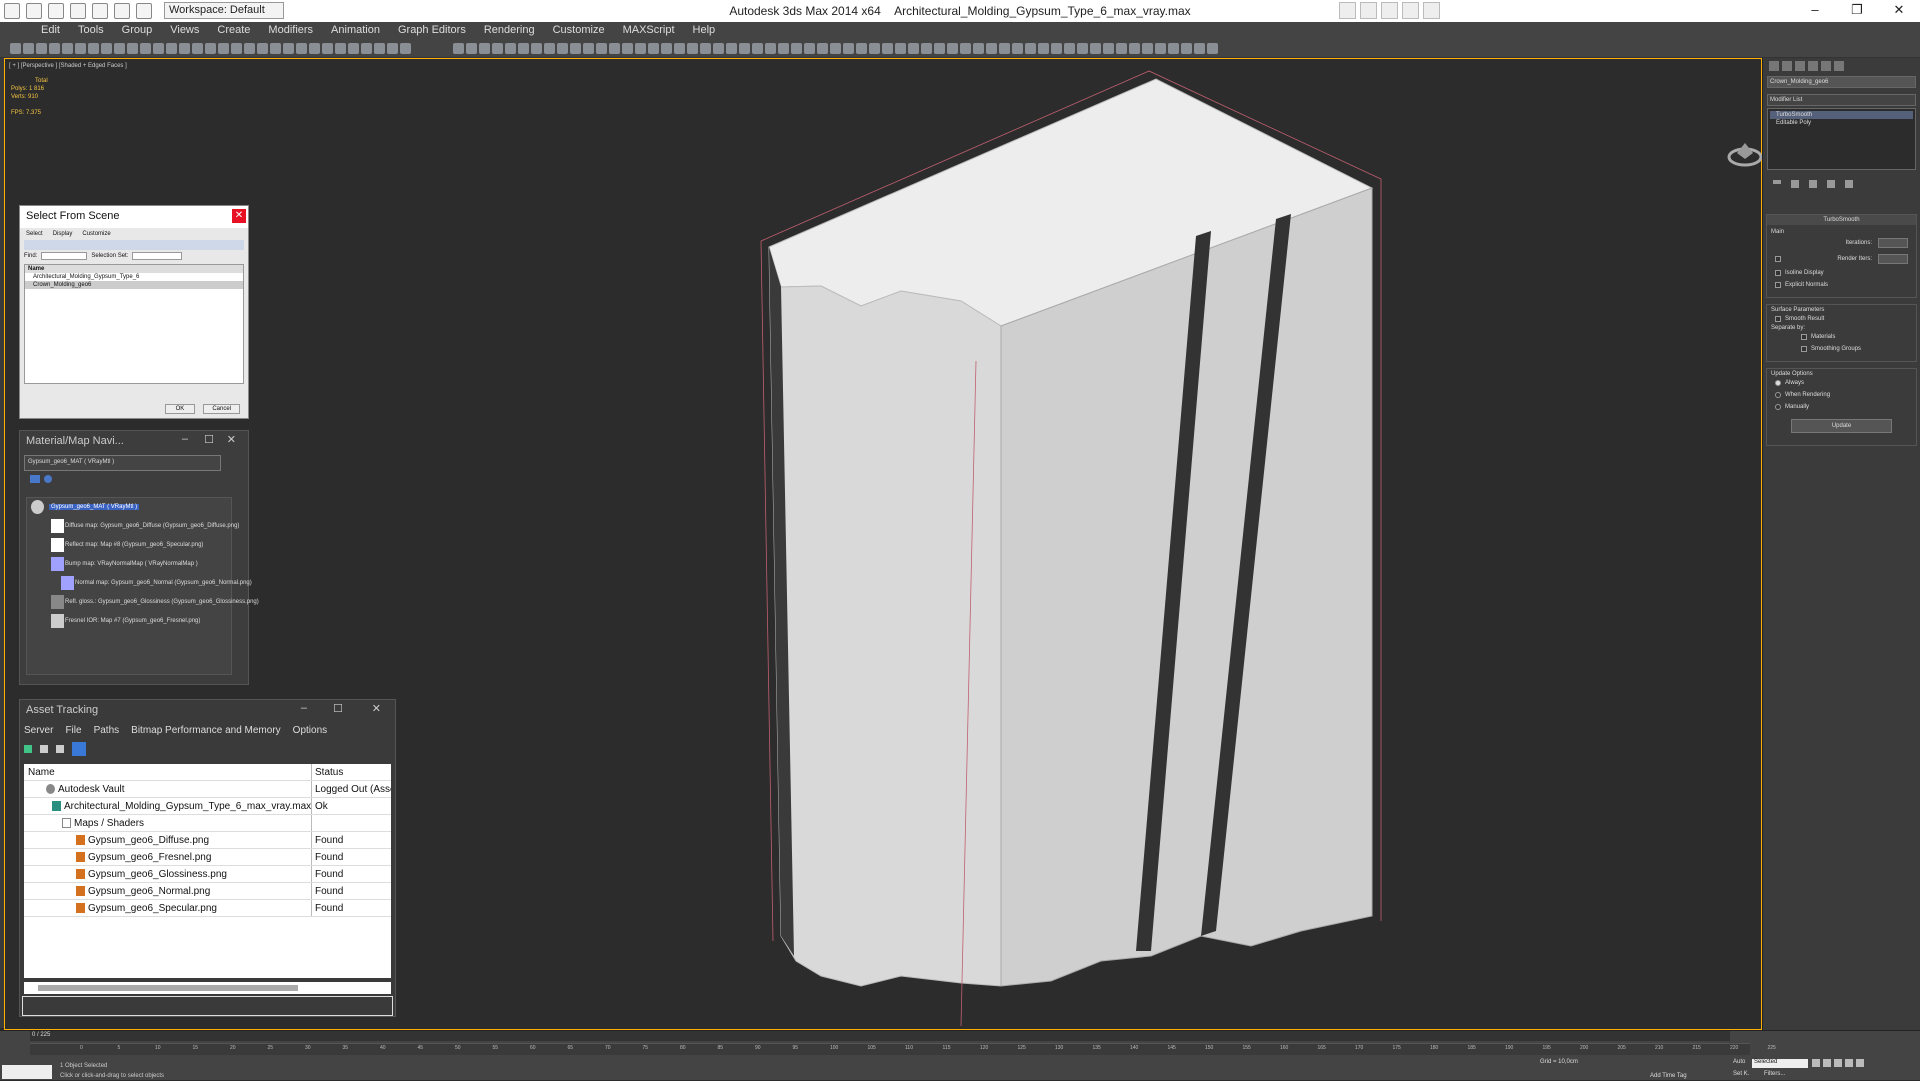  Describe the element at coordinates (1849, 1063) in the screenshot. I see `next-frame-icon` at that location.